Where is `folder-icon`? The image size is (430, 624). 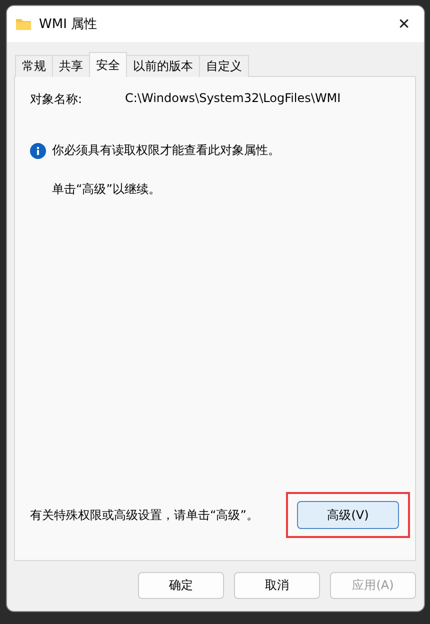
folder-icon is located at coordinates (23, 24).